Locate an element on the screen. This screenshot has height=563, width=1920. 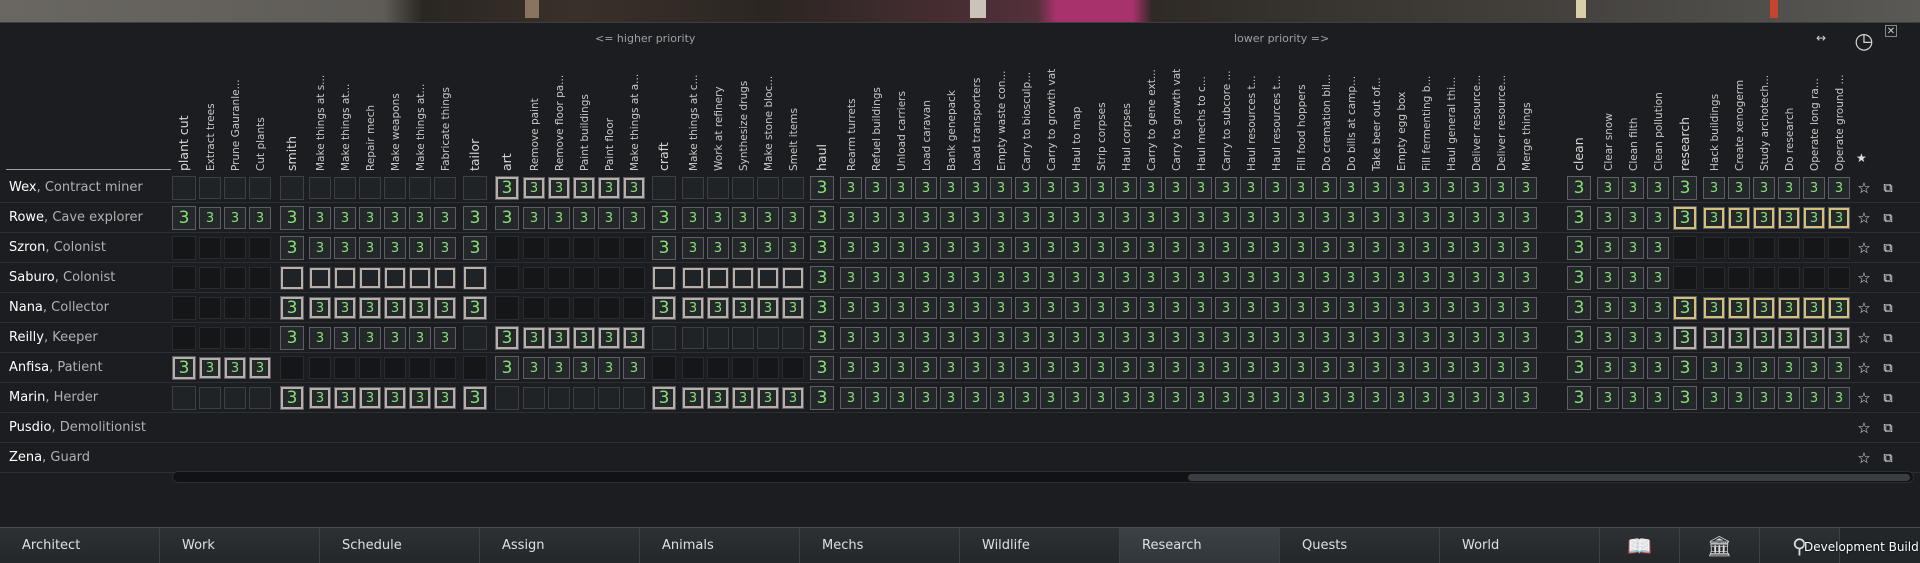
pawn-name: Rowe, Cave explorer is located at coordinates (76, 217).